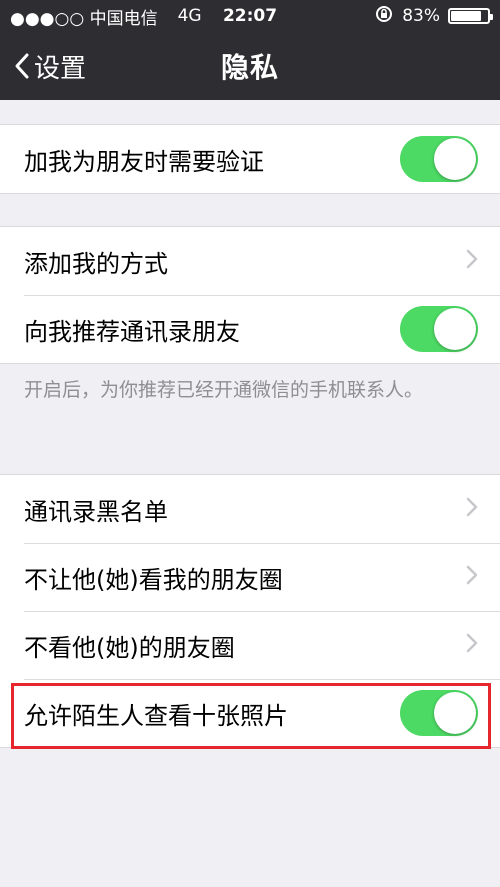 The width and height of the screenshot is (500, 887). Describe the element at coordinates (22, 66) in the screenshot. I see `chevron-left-icon` at that location.